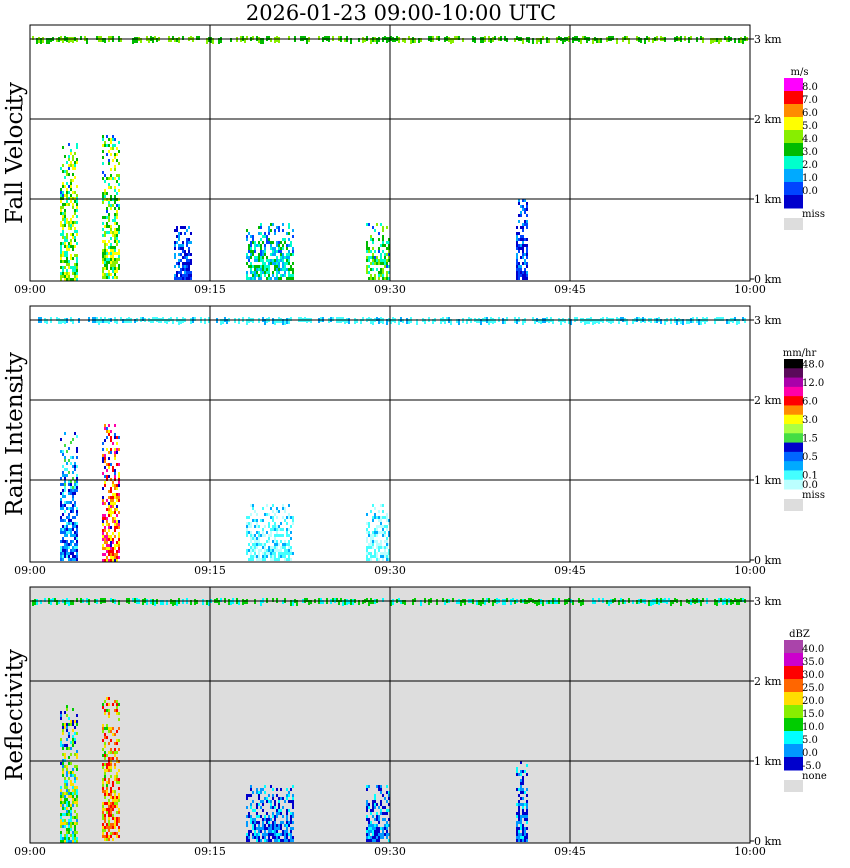 The width and height of the screenshot is (850, 868). I want to click on colorbar-missing-swatch, so click(793, 786).